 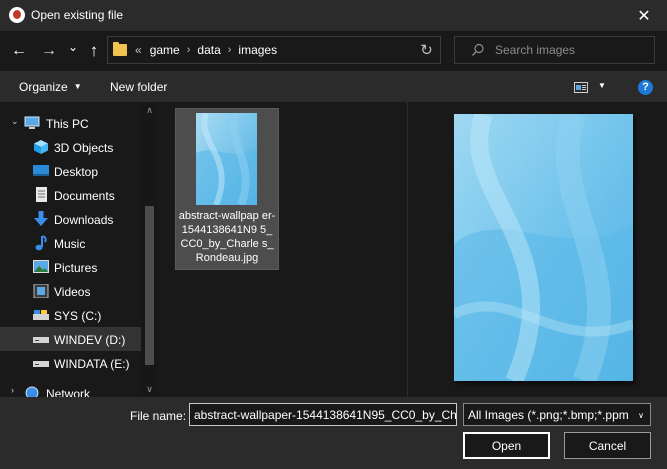 I want to click on expand-chevron-icon: ⌄, so click(x=15, y=121).